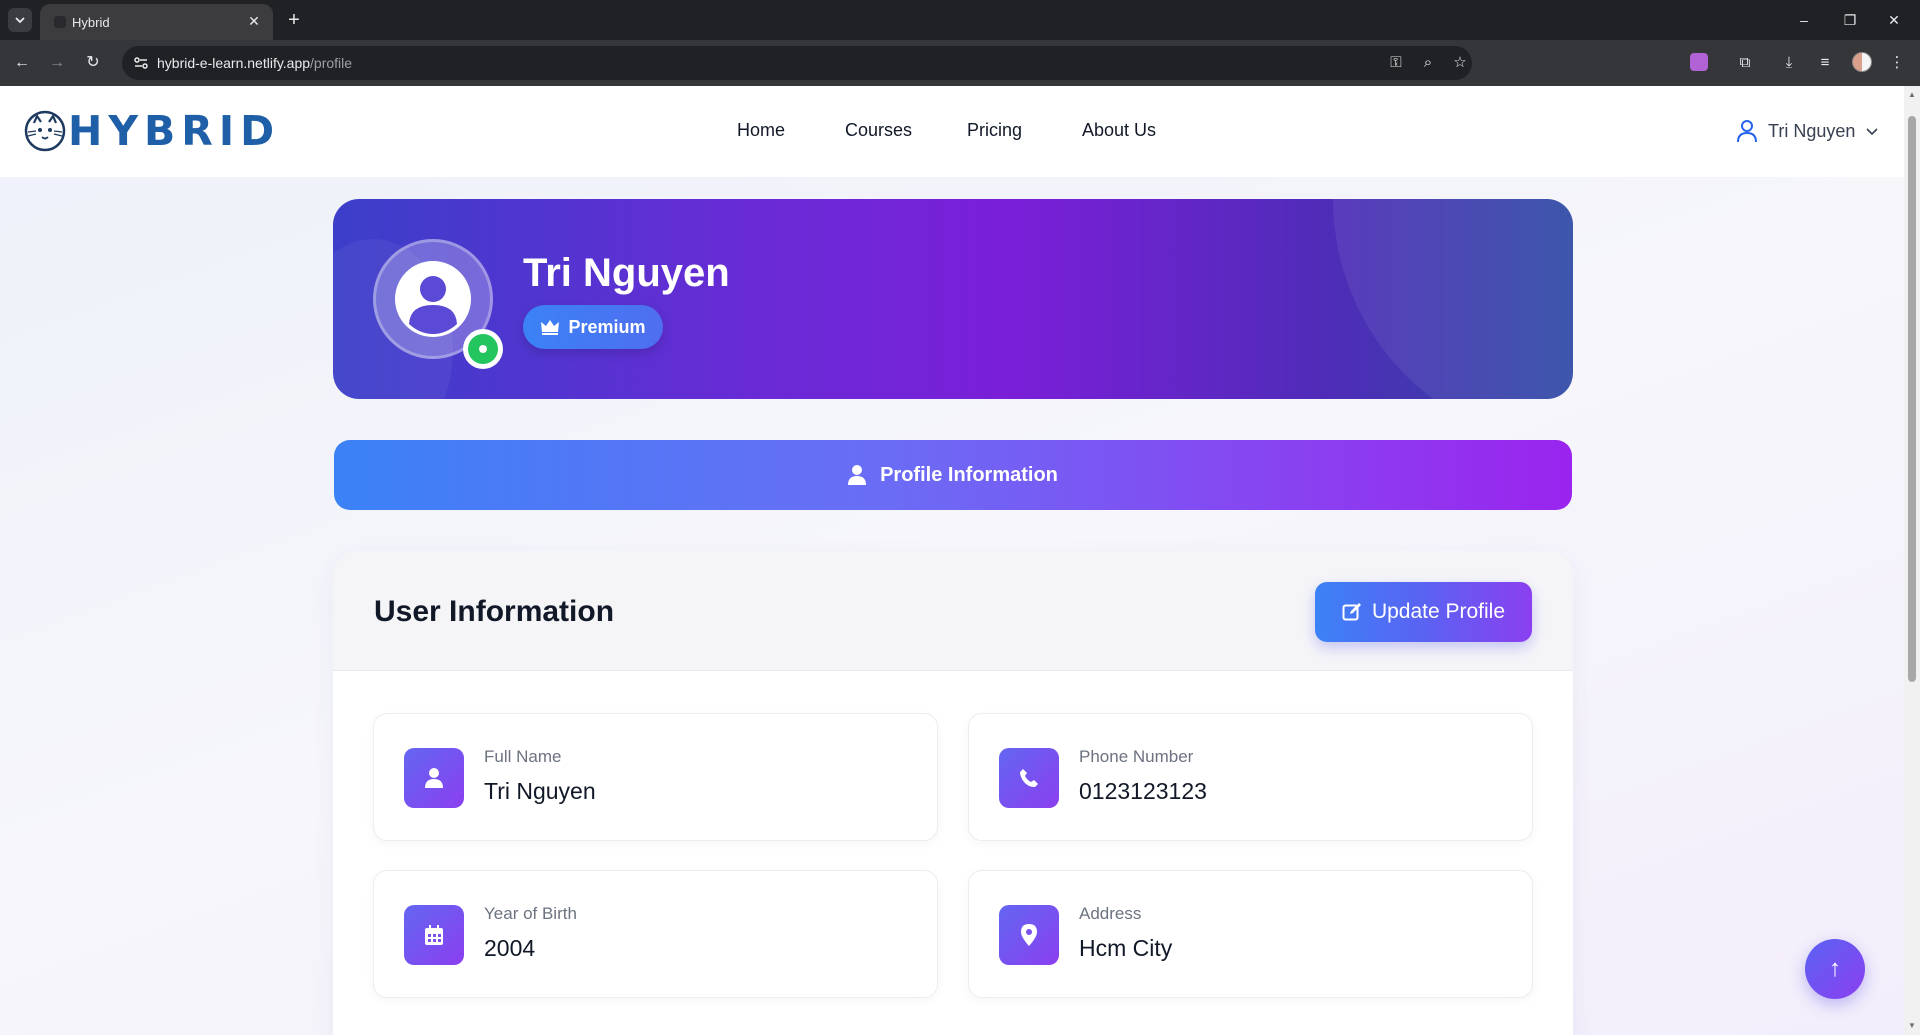 The image size is (1920, 1035). I want to click on field-label: Full Name, so click(523, 756).